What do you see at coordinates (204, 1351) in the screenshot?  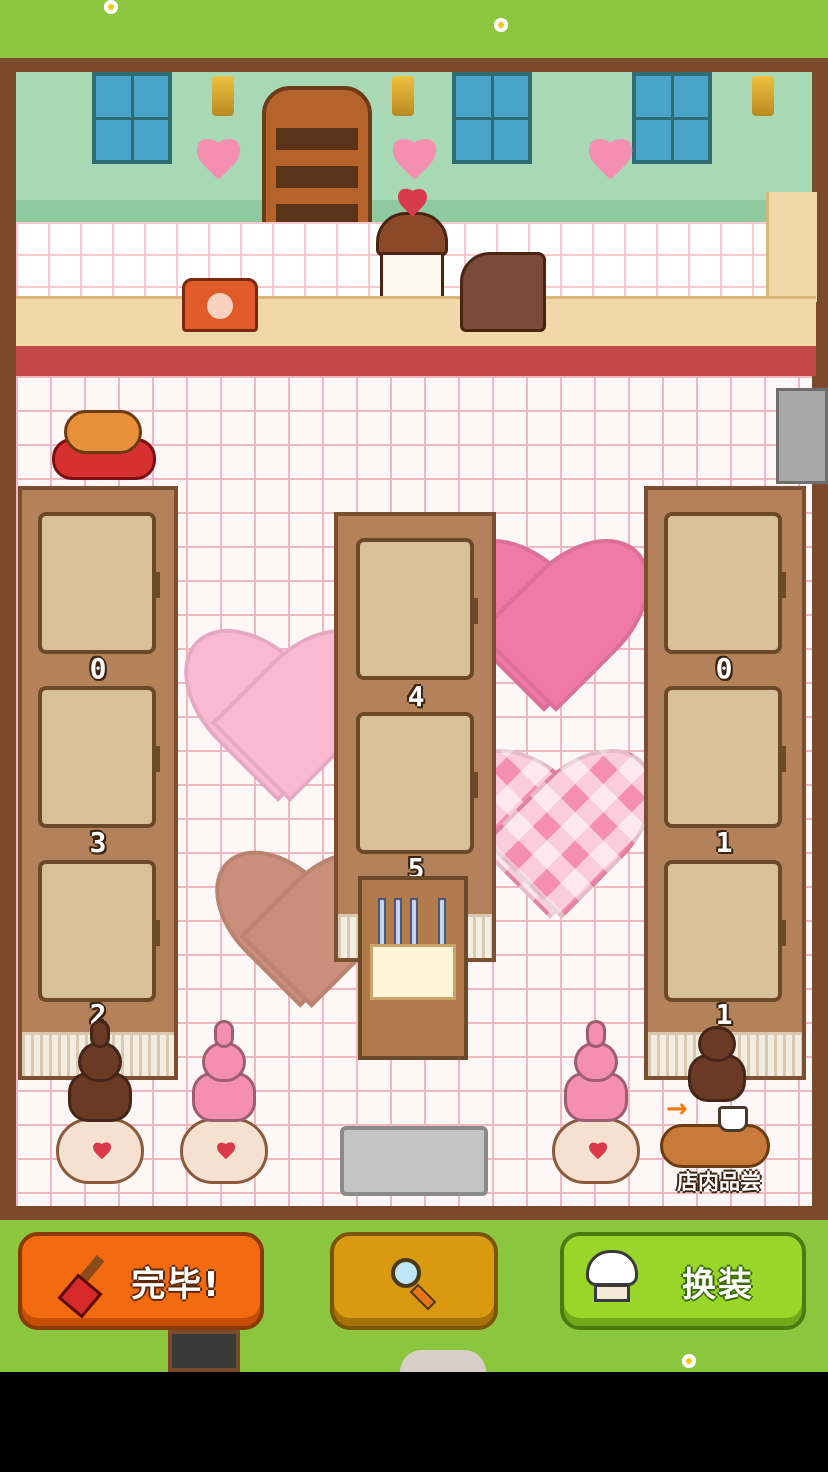 I see `menu-signboard` at bounding box center [204, 1351].